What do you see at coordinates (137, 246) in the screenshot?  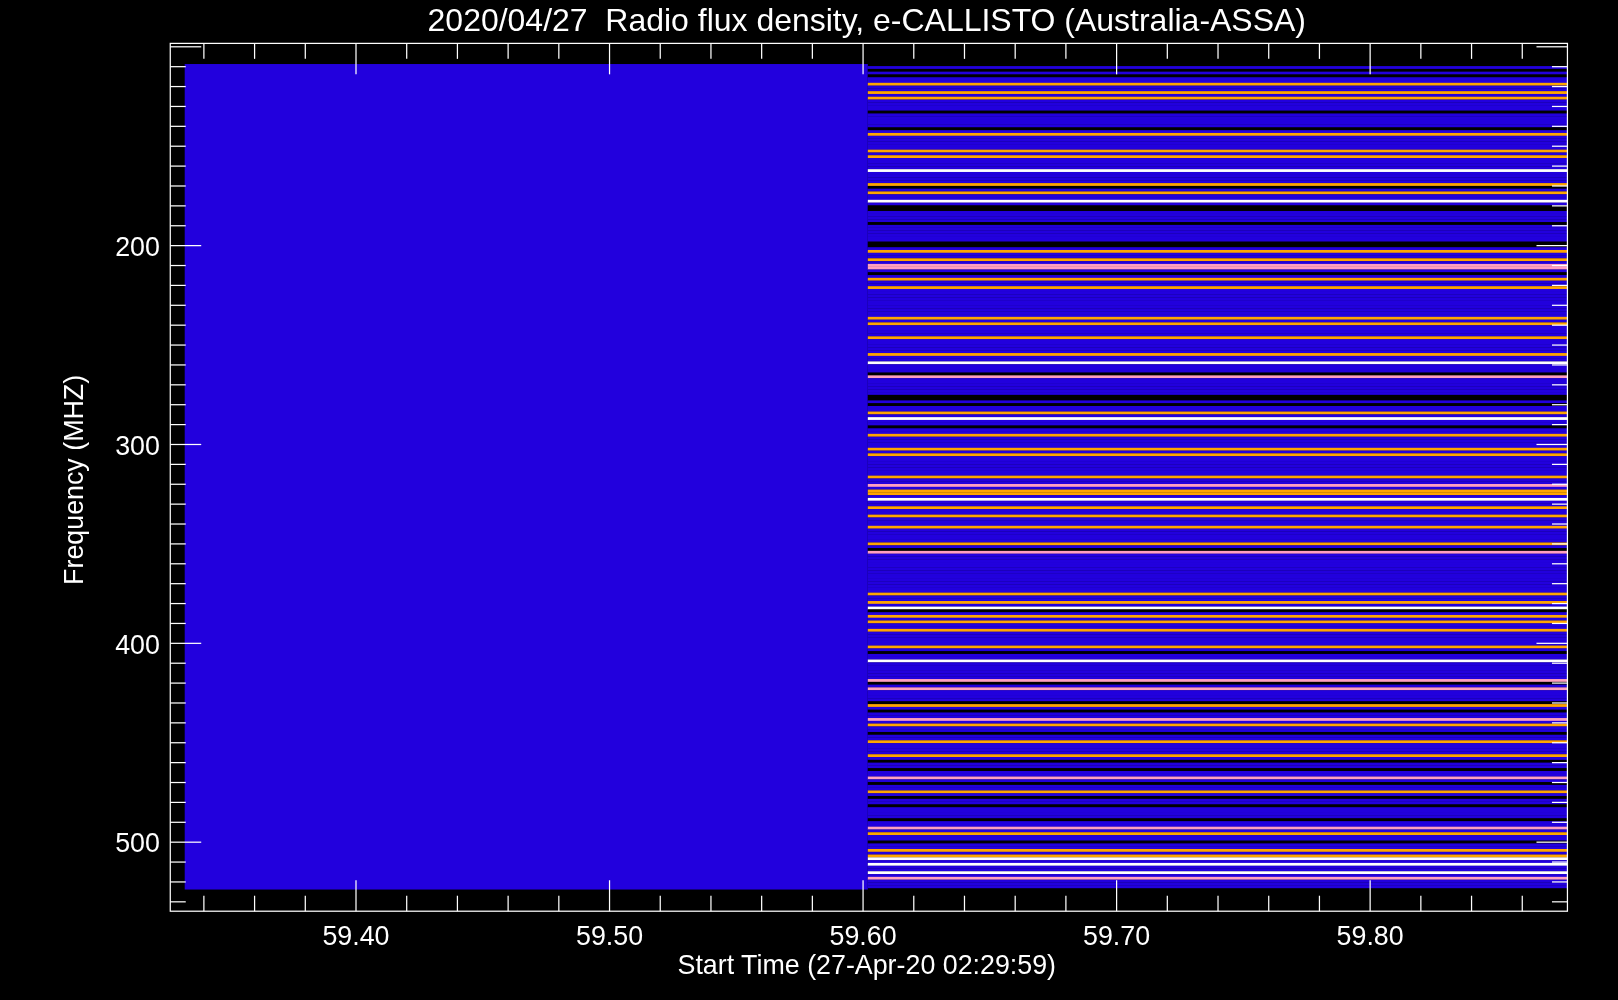 I see `y-tick-label: 200` at bounding box center [137, 246].